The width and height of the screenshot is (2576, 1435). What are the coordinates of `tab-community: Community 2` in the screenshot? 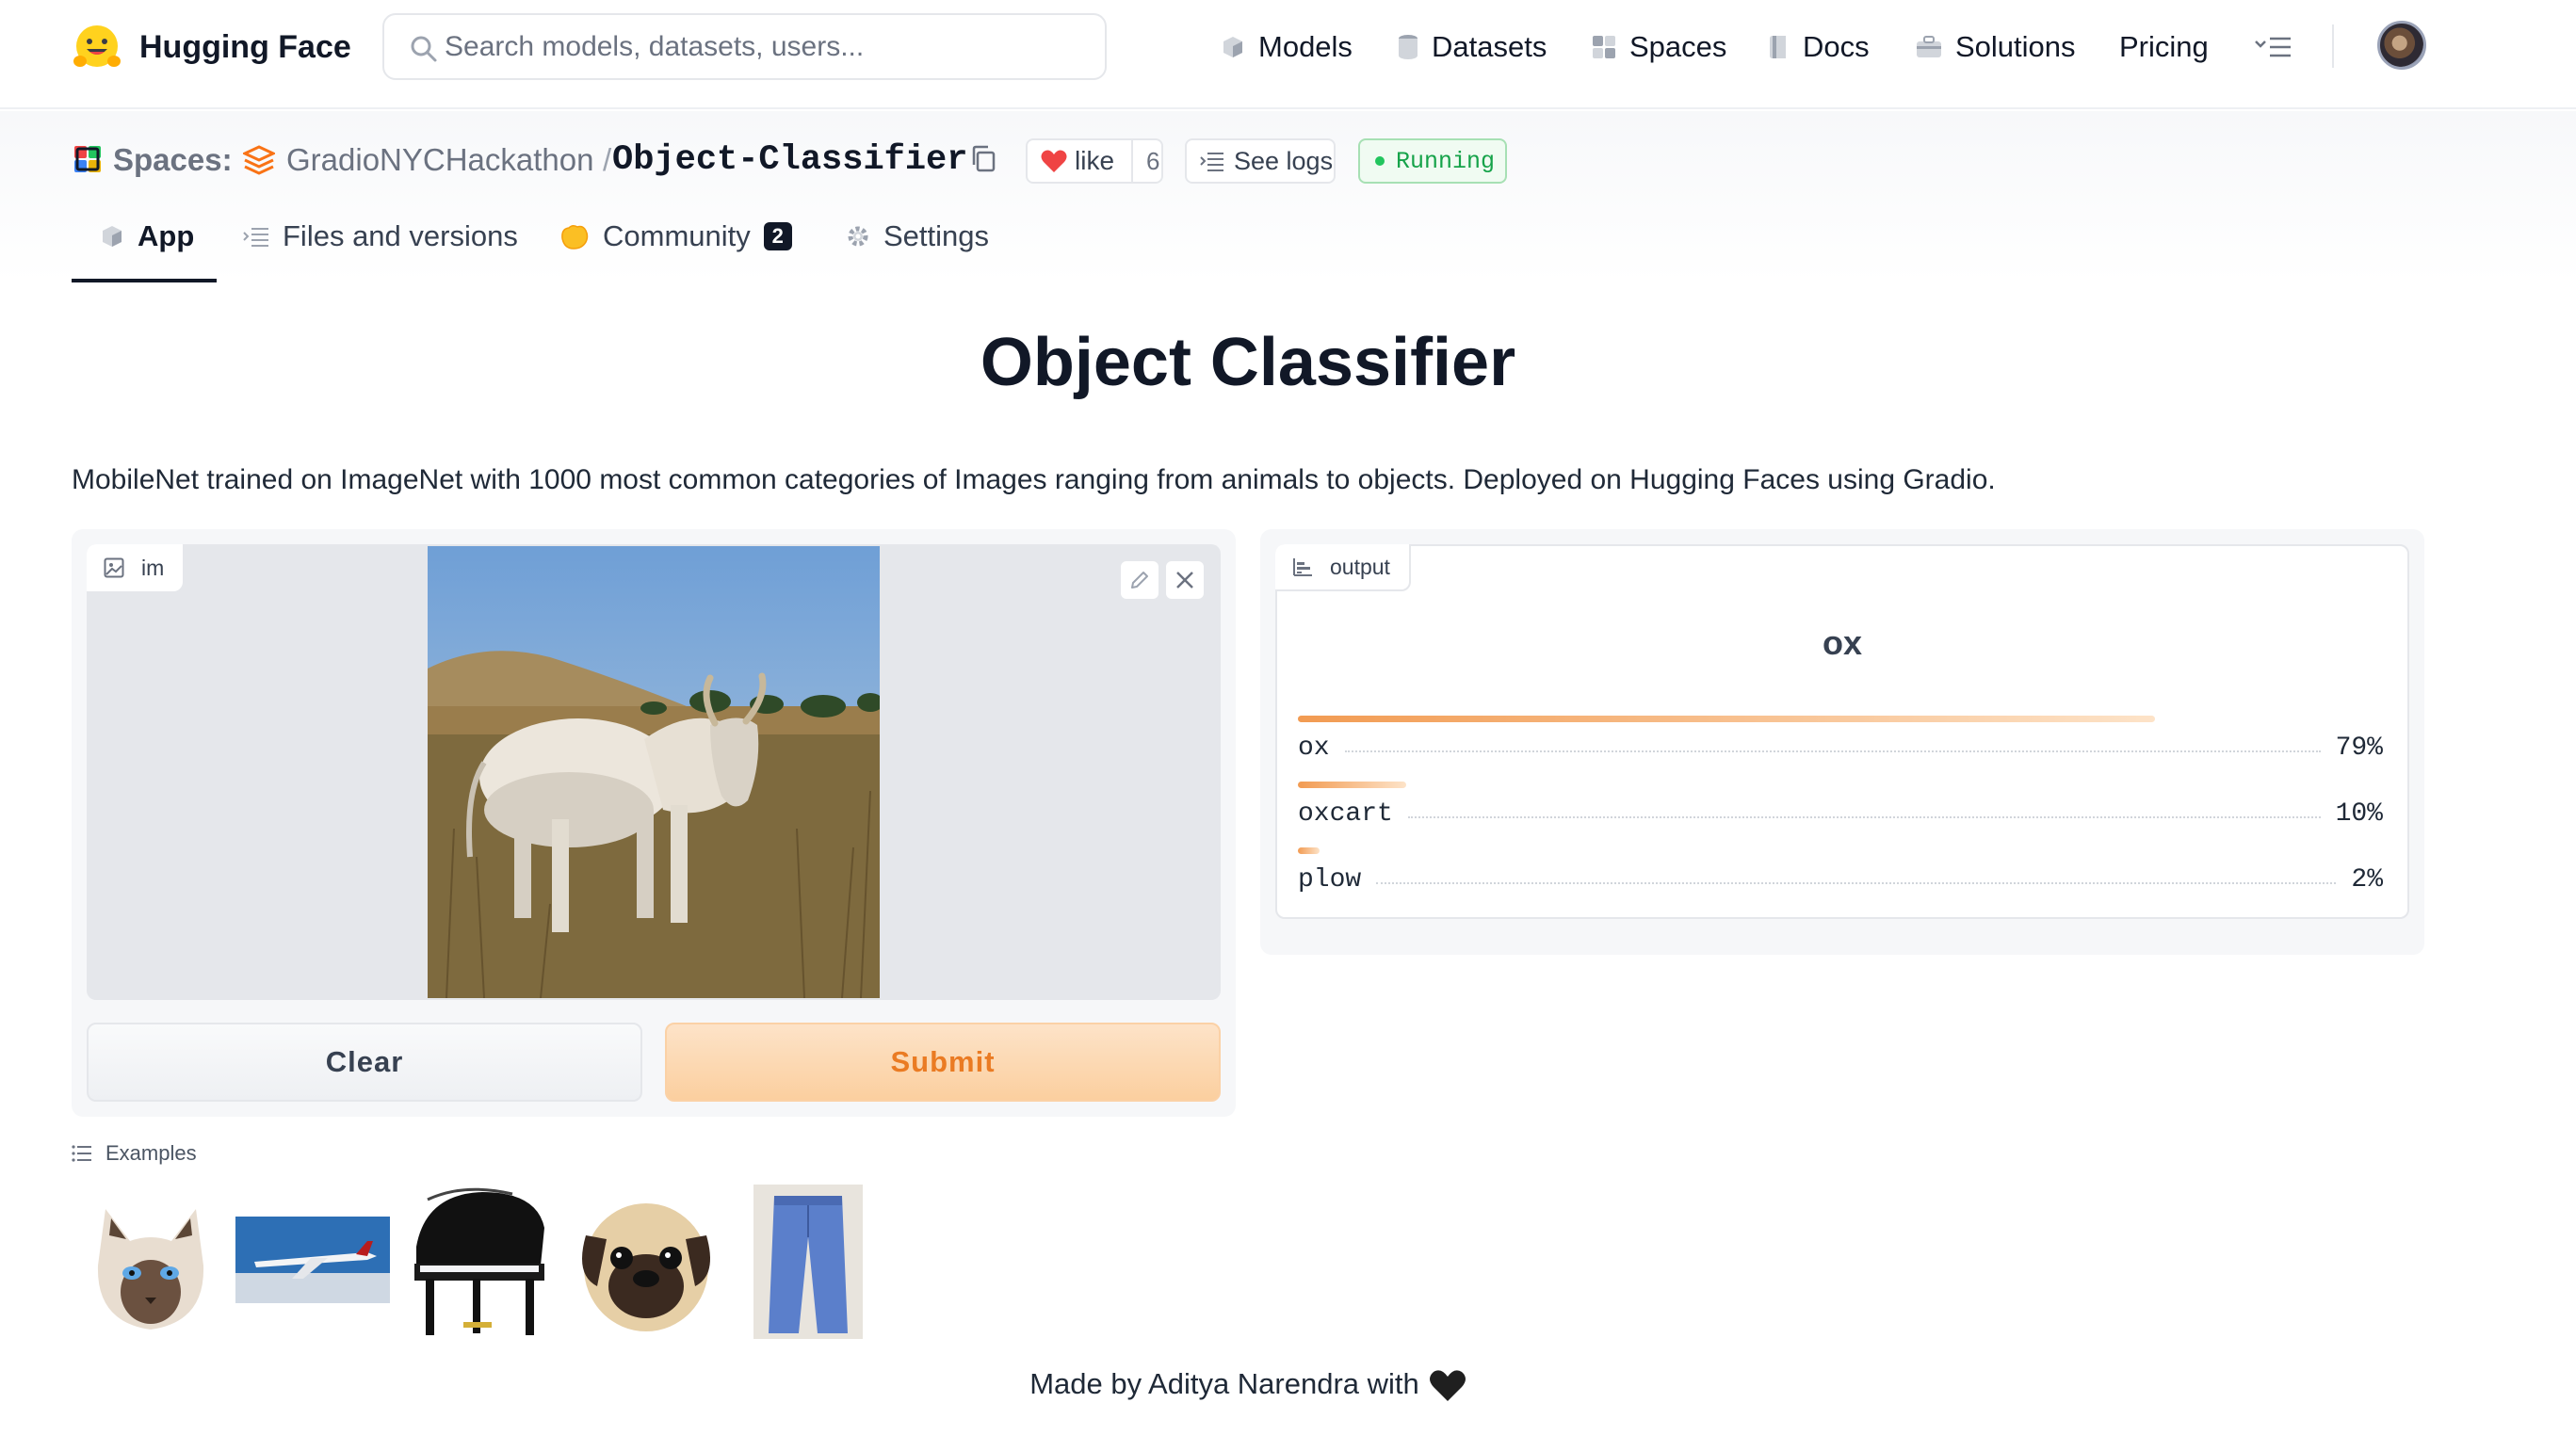 It's located at (675, 236).